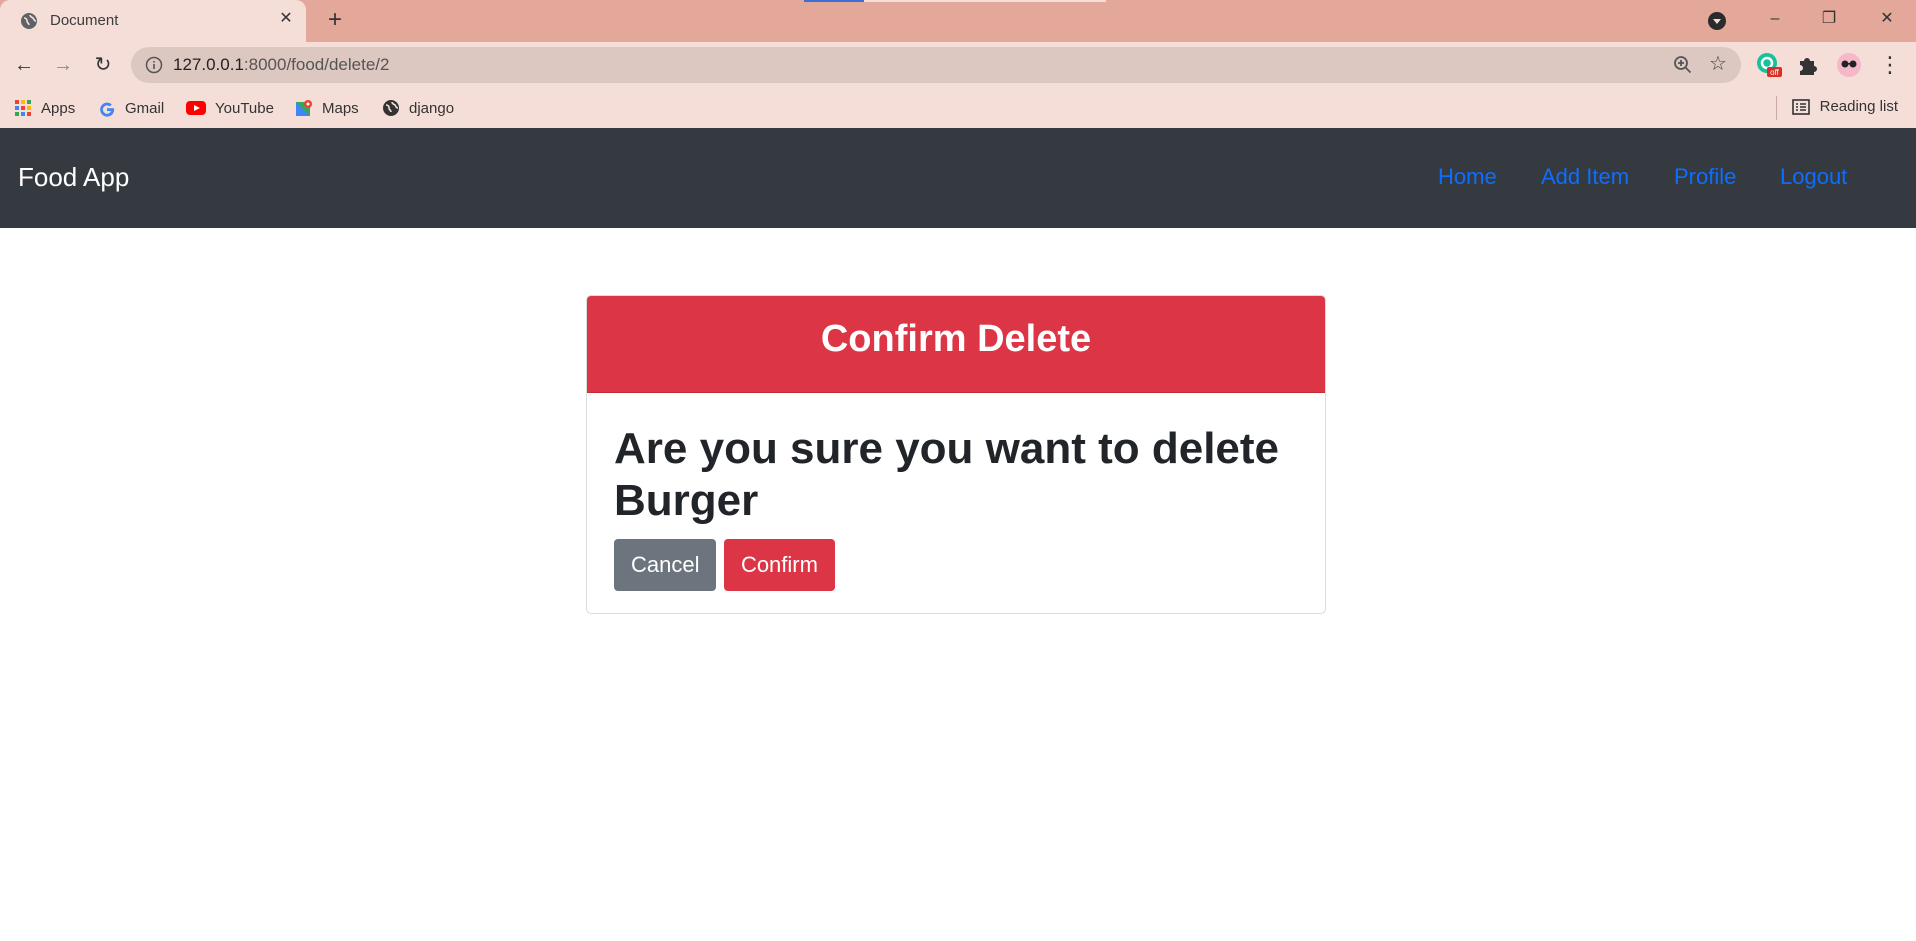 This screenshot has width=1916, height=941. I want to click on confirm-button: Confirm, so click(779, 565).